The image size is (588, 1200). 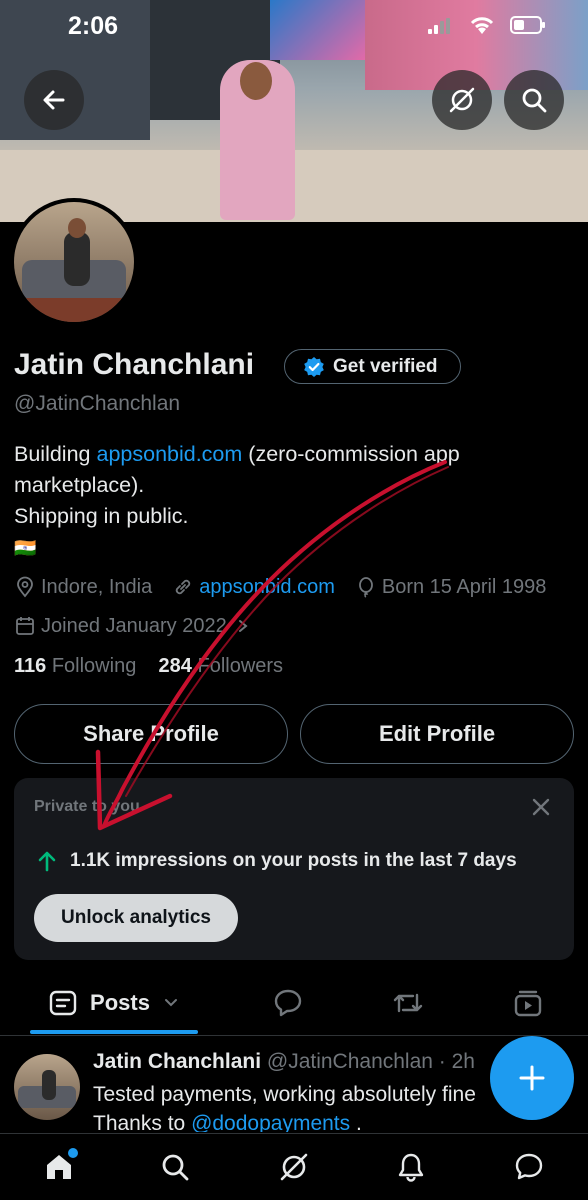 What do you see at coordinates (25, 587) in the screenshot?
I see `location-pin-icon` at bounding box center [25, 587].